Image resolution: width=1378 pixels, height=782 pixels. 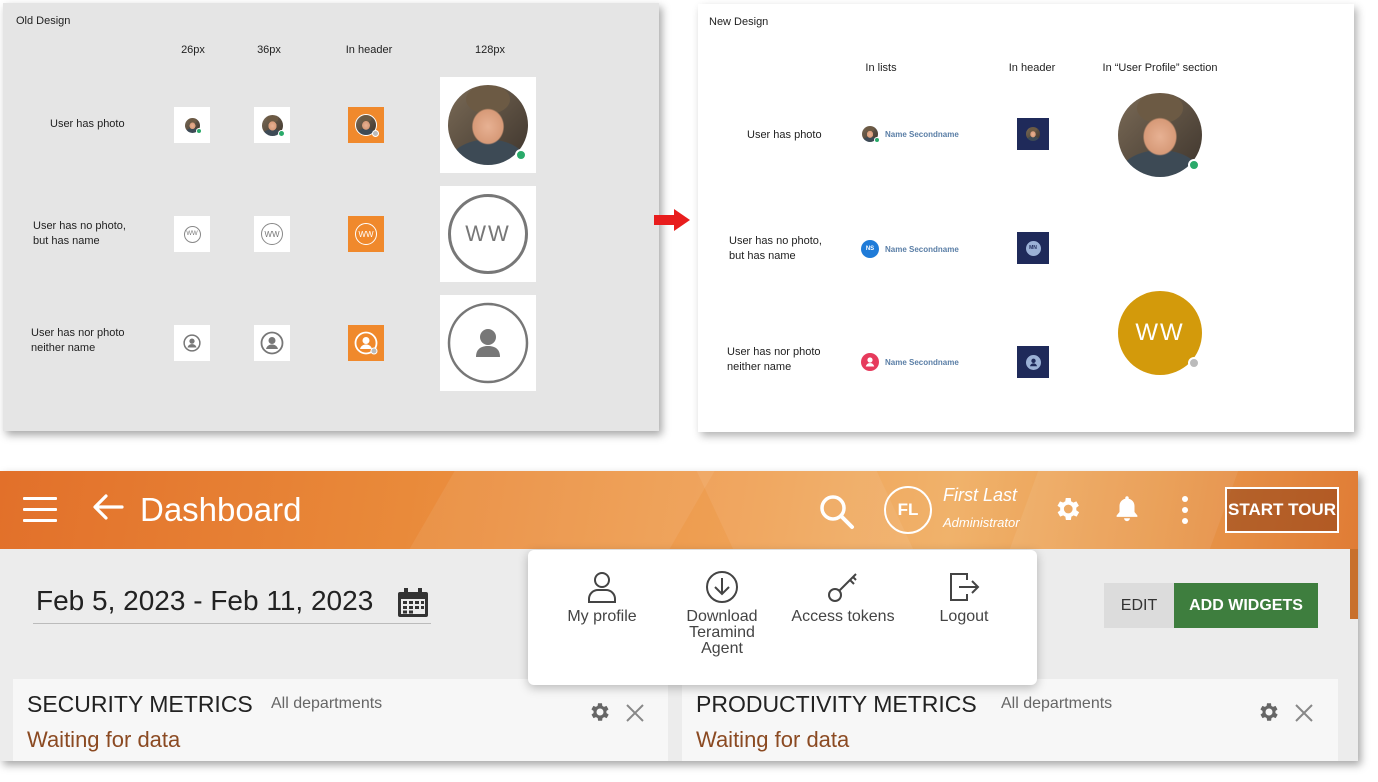 What do you see at coordinates (40, 510) in the screenshot?
I see `hamburger-menu-icon` at bounding box center [40, 510].